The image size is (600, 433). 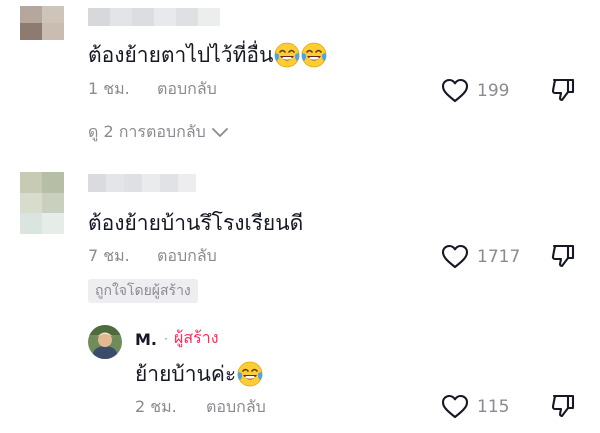 I want to click on like-button: 199, so click(x=475, y=91).